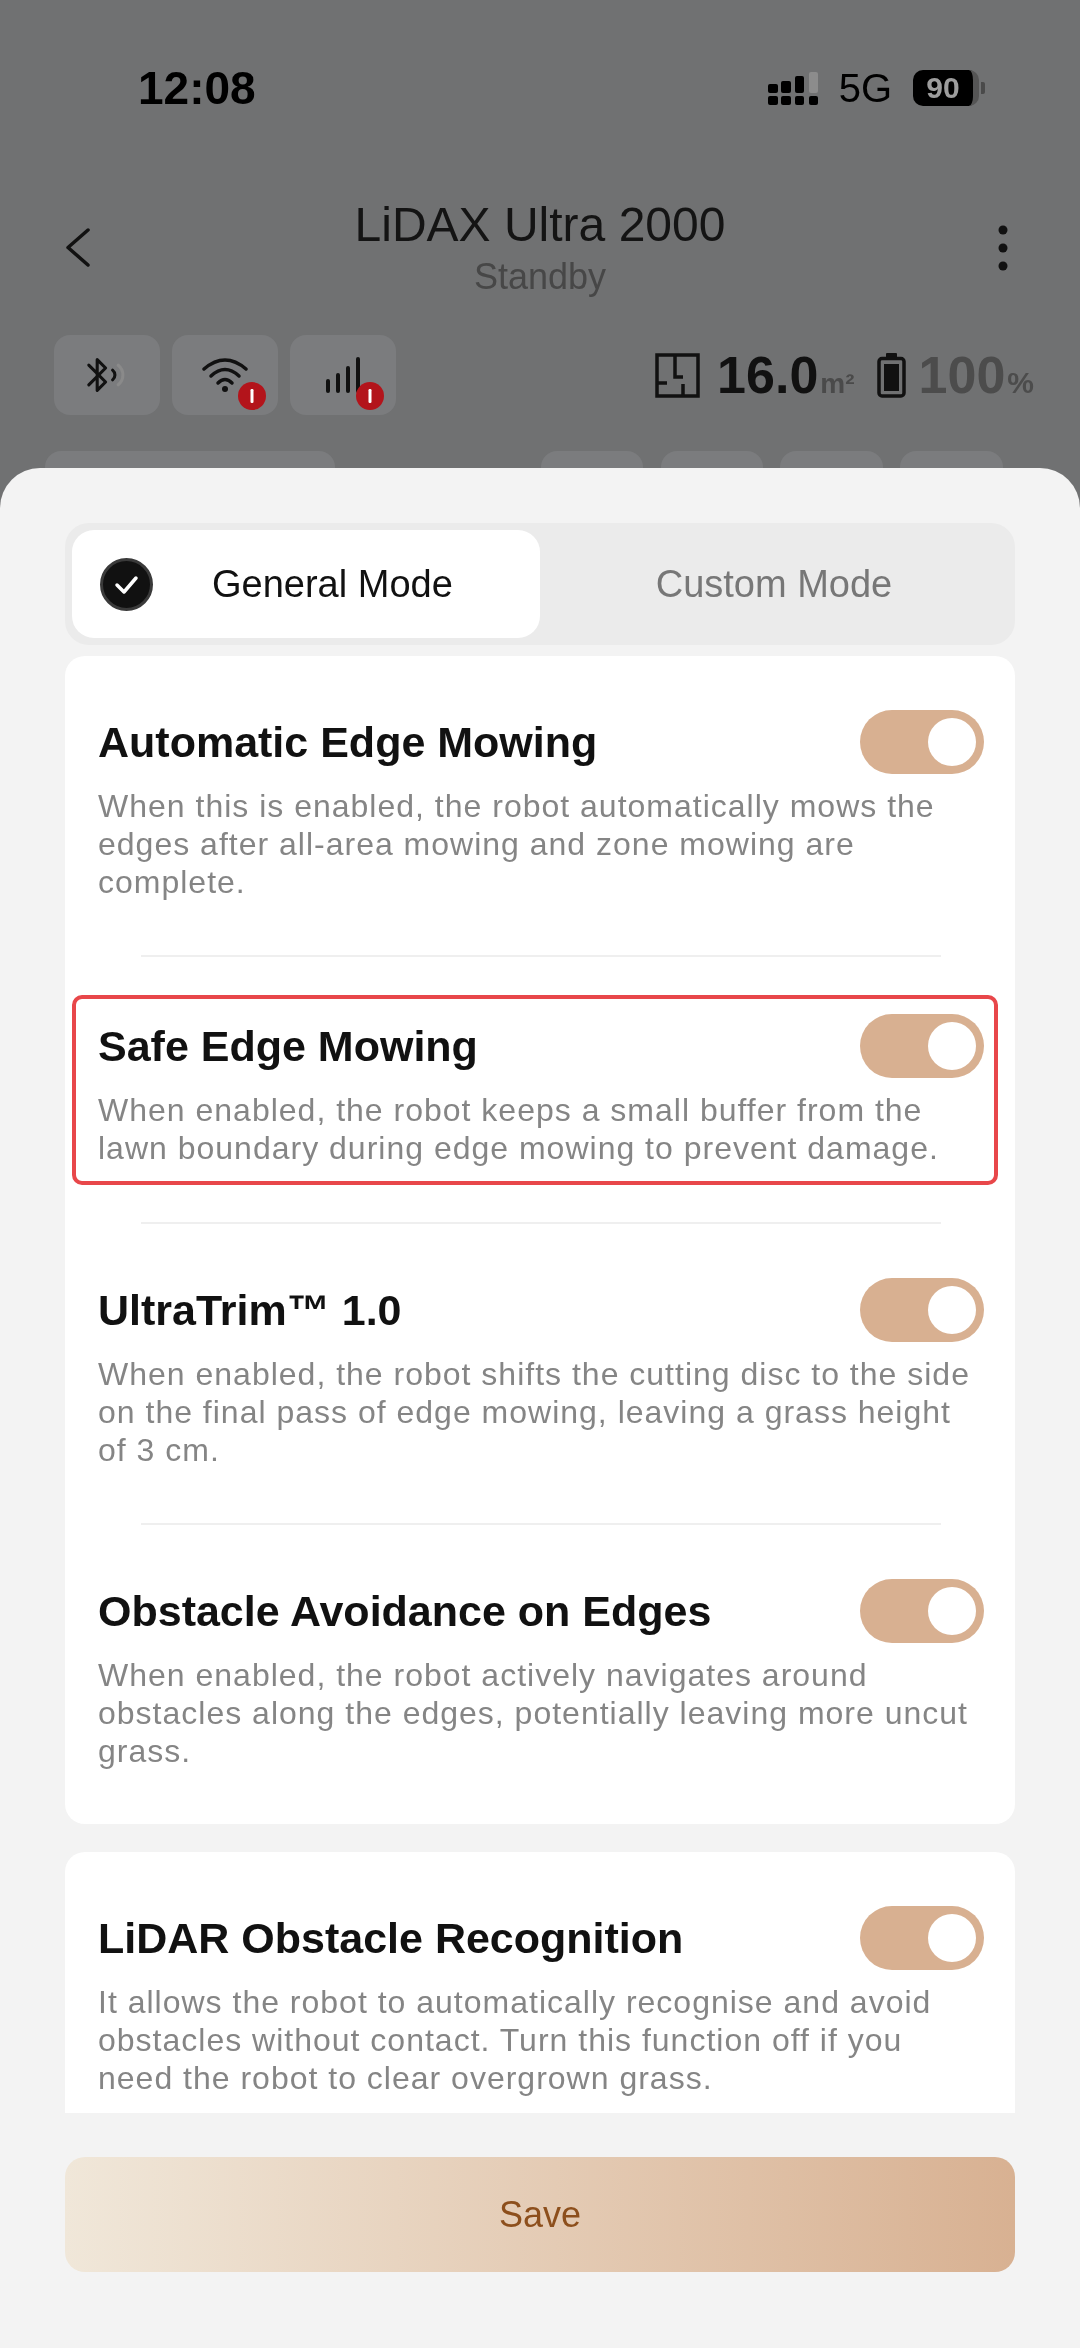  I want to click on setting-title: Obstacle Avoidance on Edges, so click(405, 1611).